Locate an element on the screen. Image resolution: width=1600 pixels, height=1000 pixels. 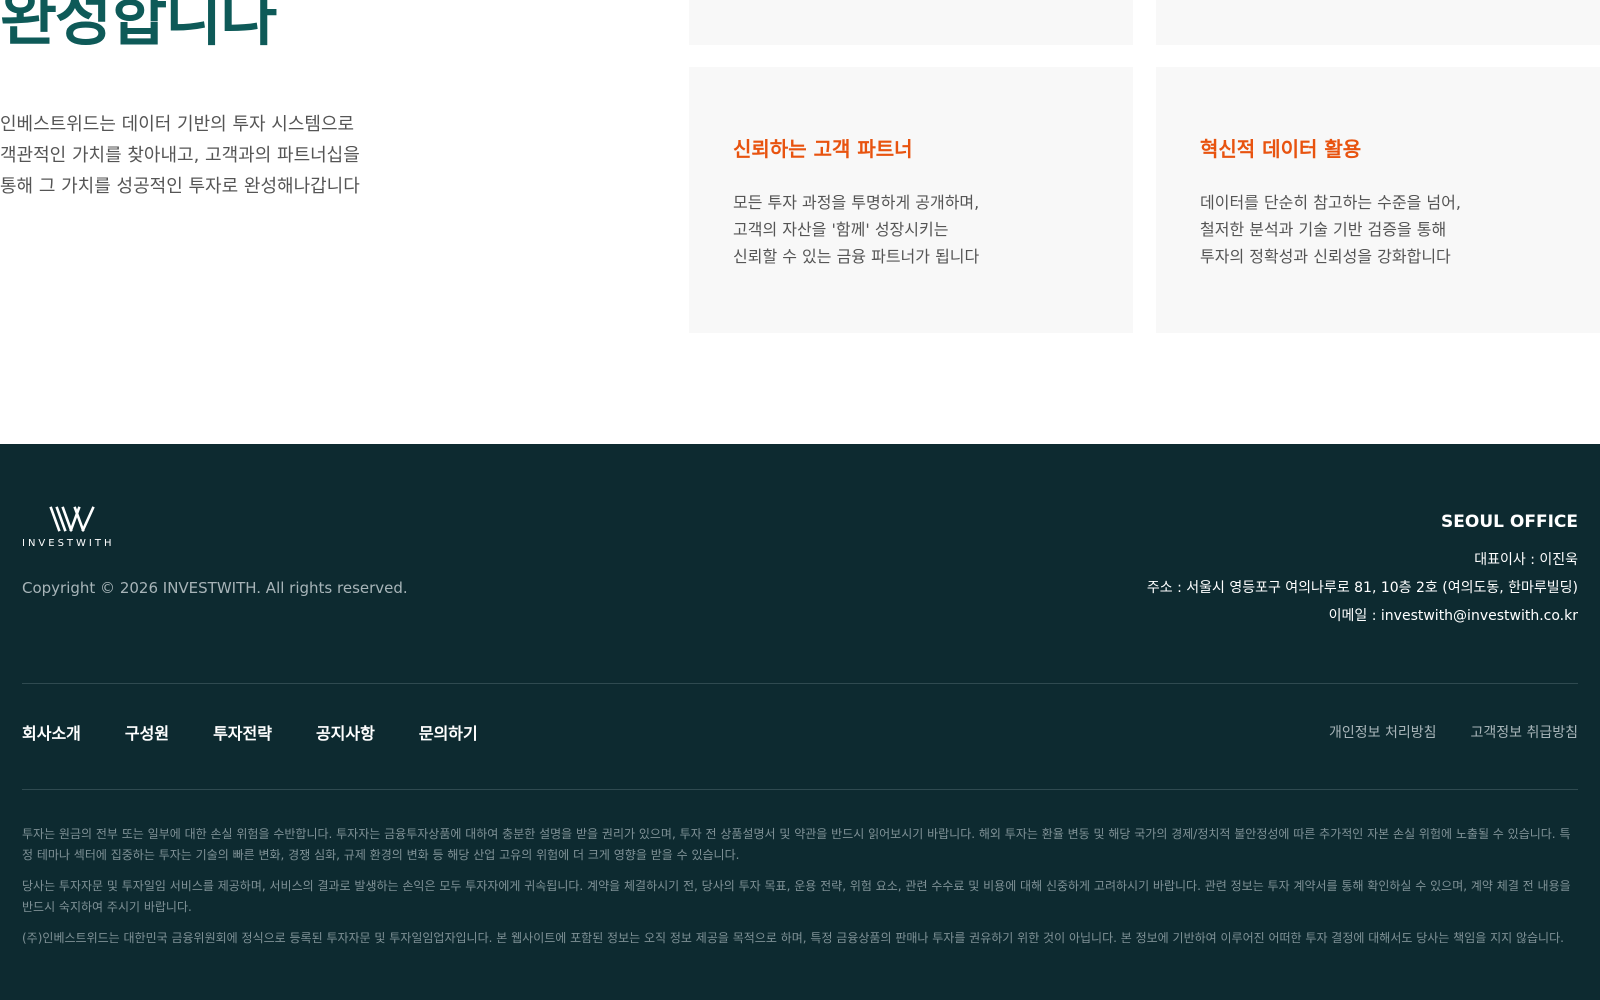
office-email: 이메일 : investwith@investwith.co.kr is located at coordinates (1453, 616).